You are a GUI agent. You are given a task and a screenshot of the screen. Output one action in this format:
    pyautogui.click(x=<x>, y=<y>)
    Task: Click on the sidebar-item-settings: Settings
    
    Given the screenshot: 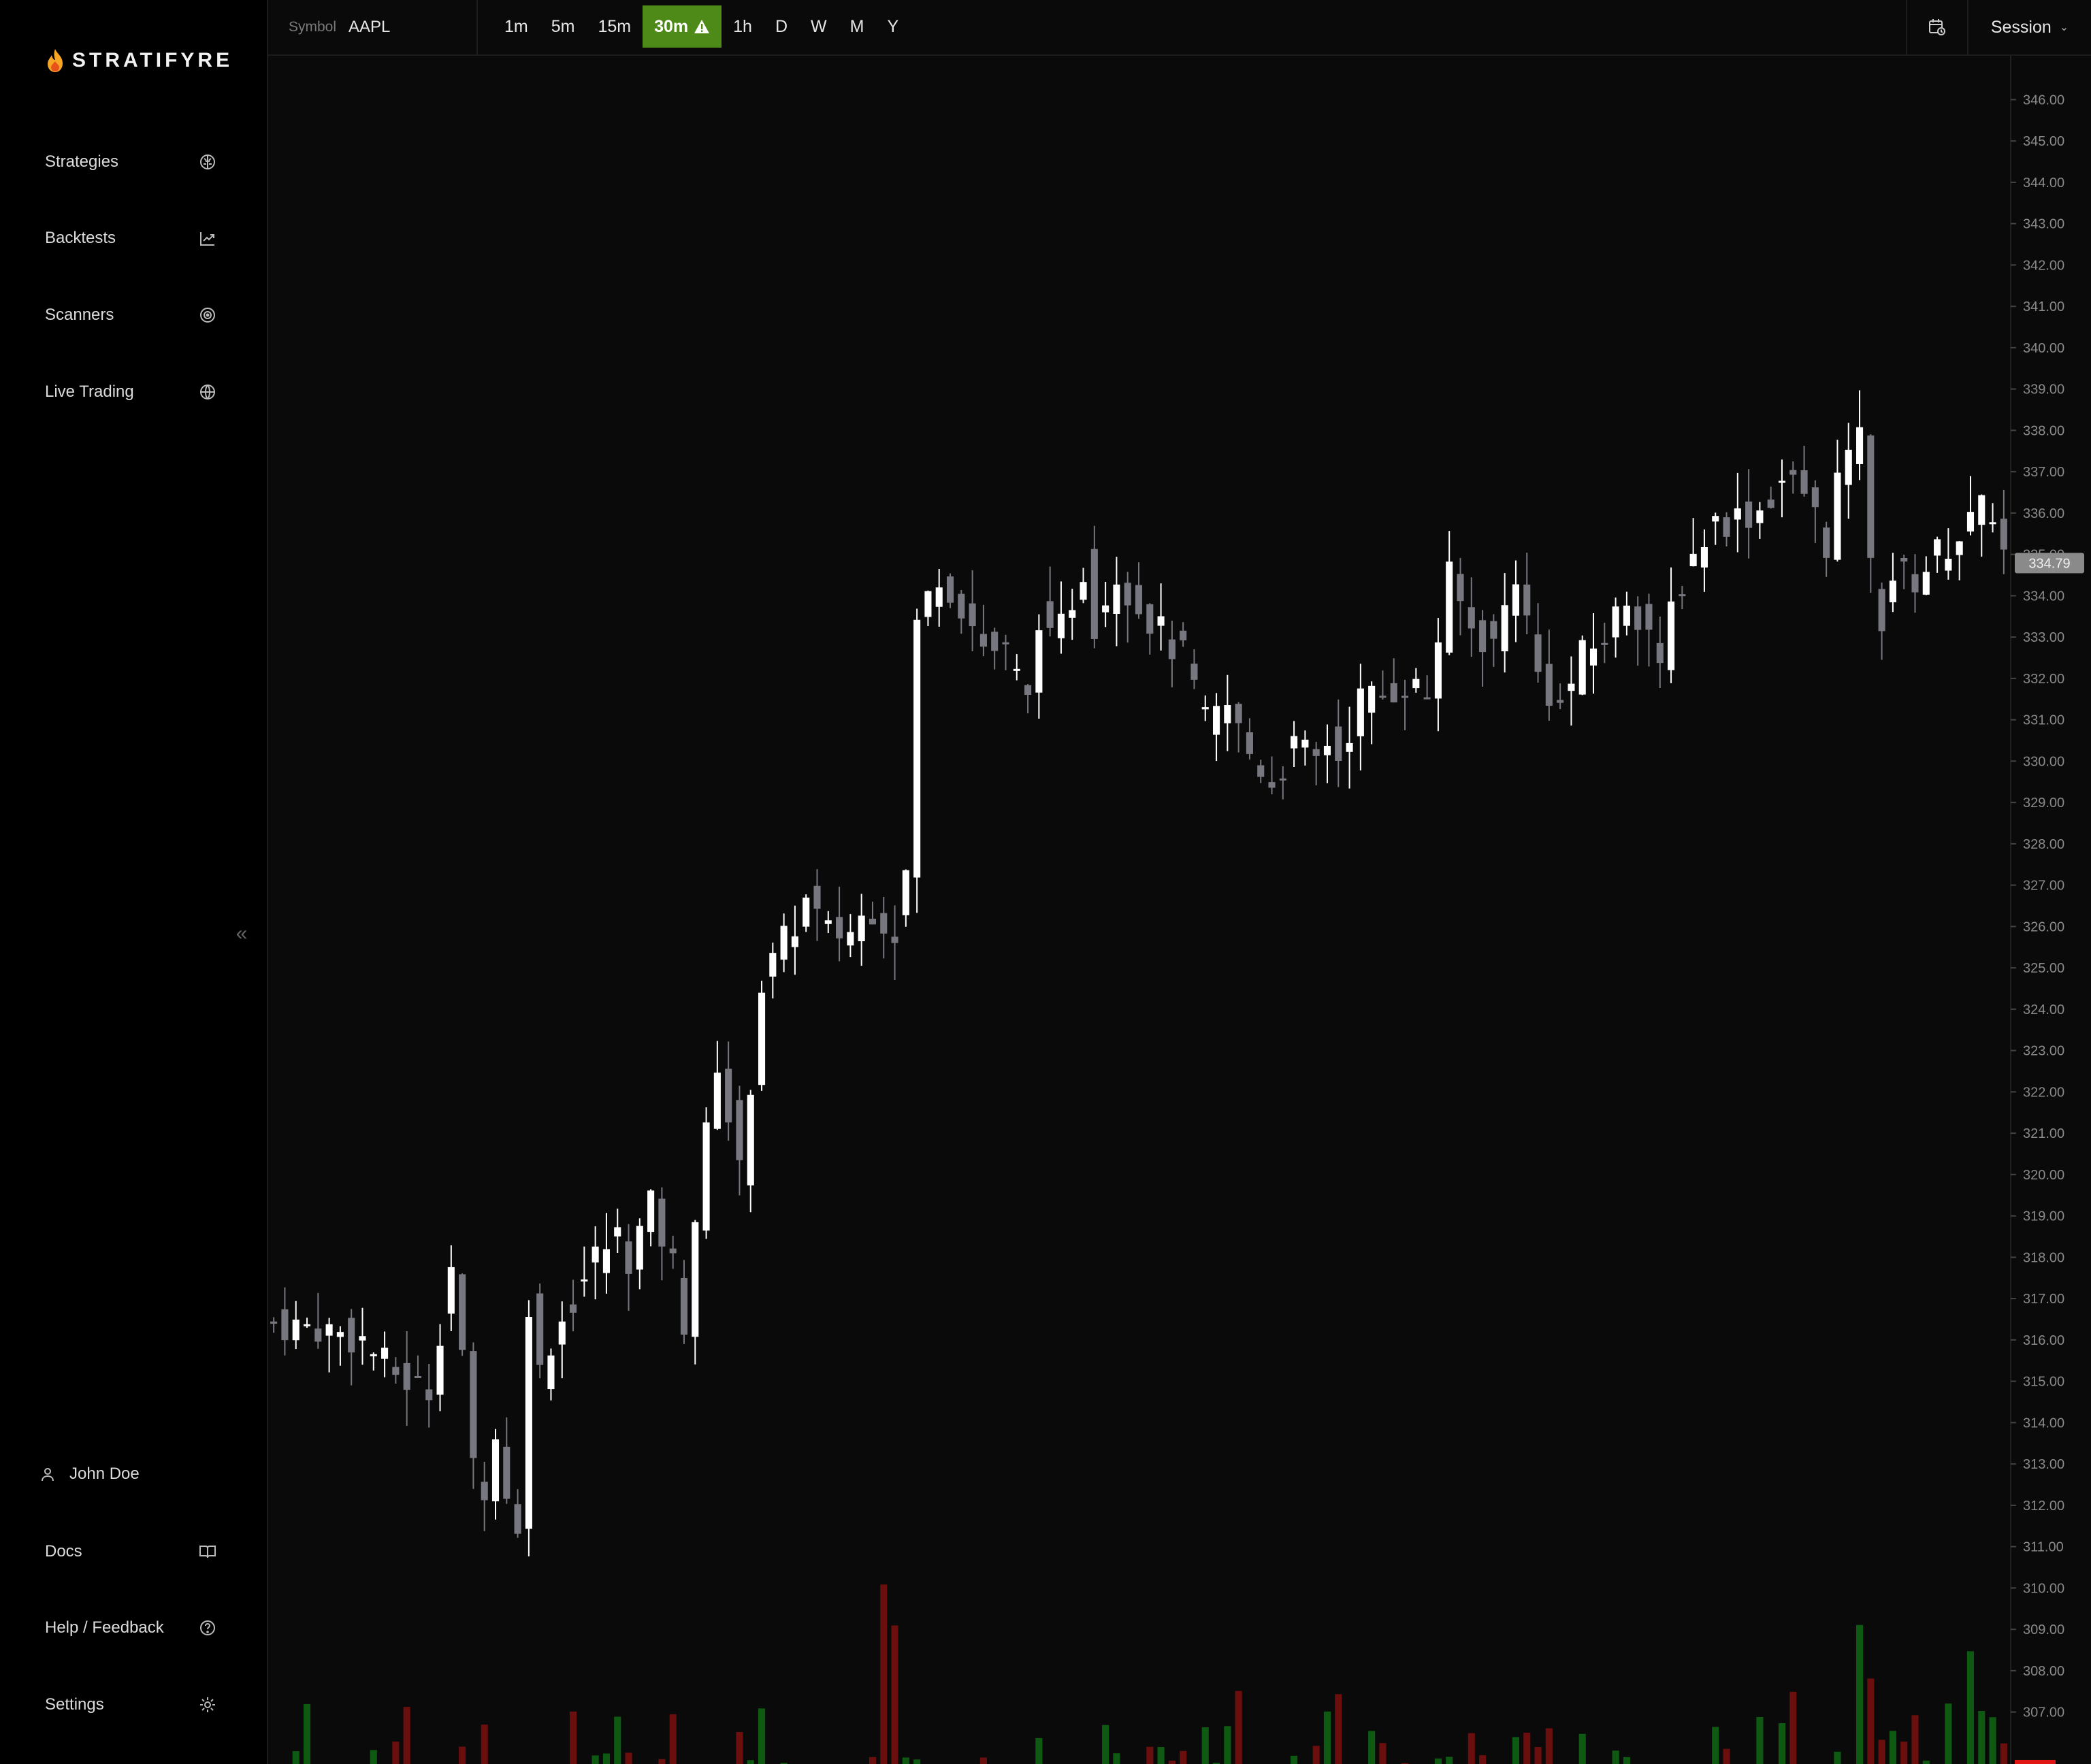 What is the action you would take?
    pyautogui.click(x=132, y=1705)
    